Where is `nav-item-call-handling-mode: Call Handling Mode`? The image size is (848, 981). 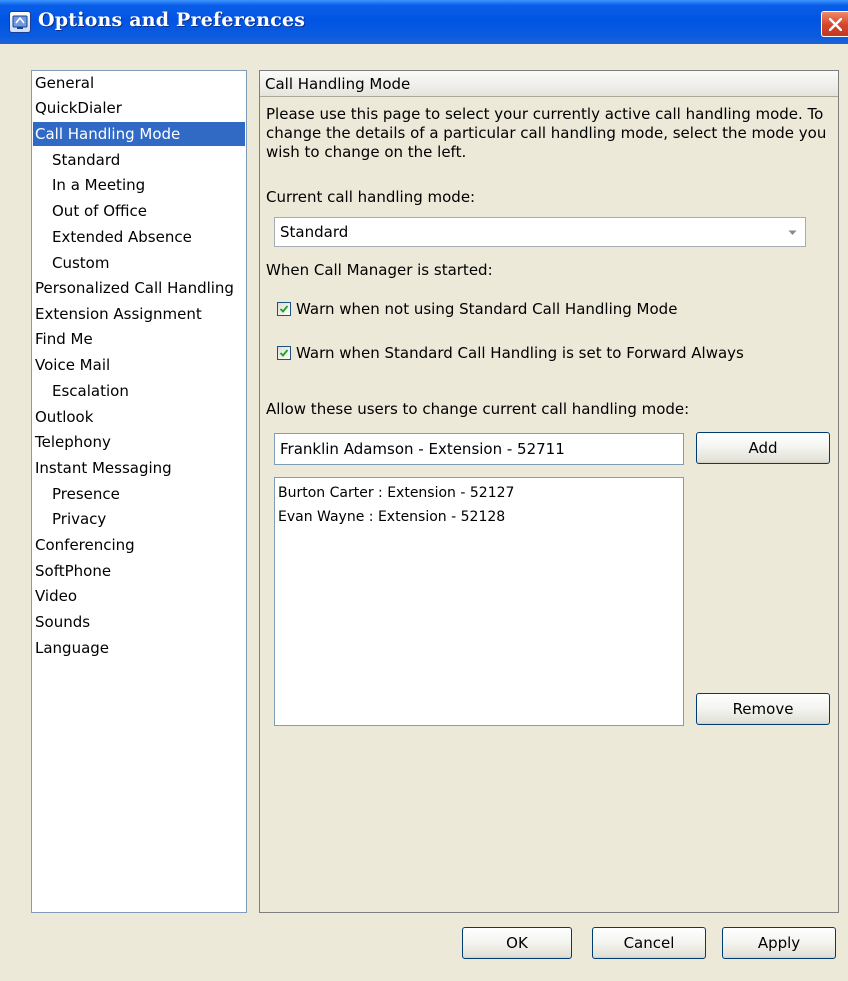 nav-item-call-handling-mode: Call Handling Mode is located at coordinates (139, 134).